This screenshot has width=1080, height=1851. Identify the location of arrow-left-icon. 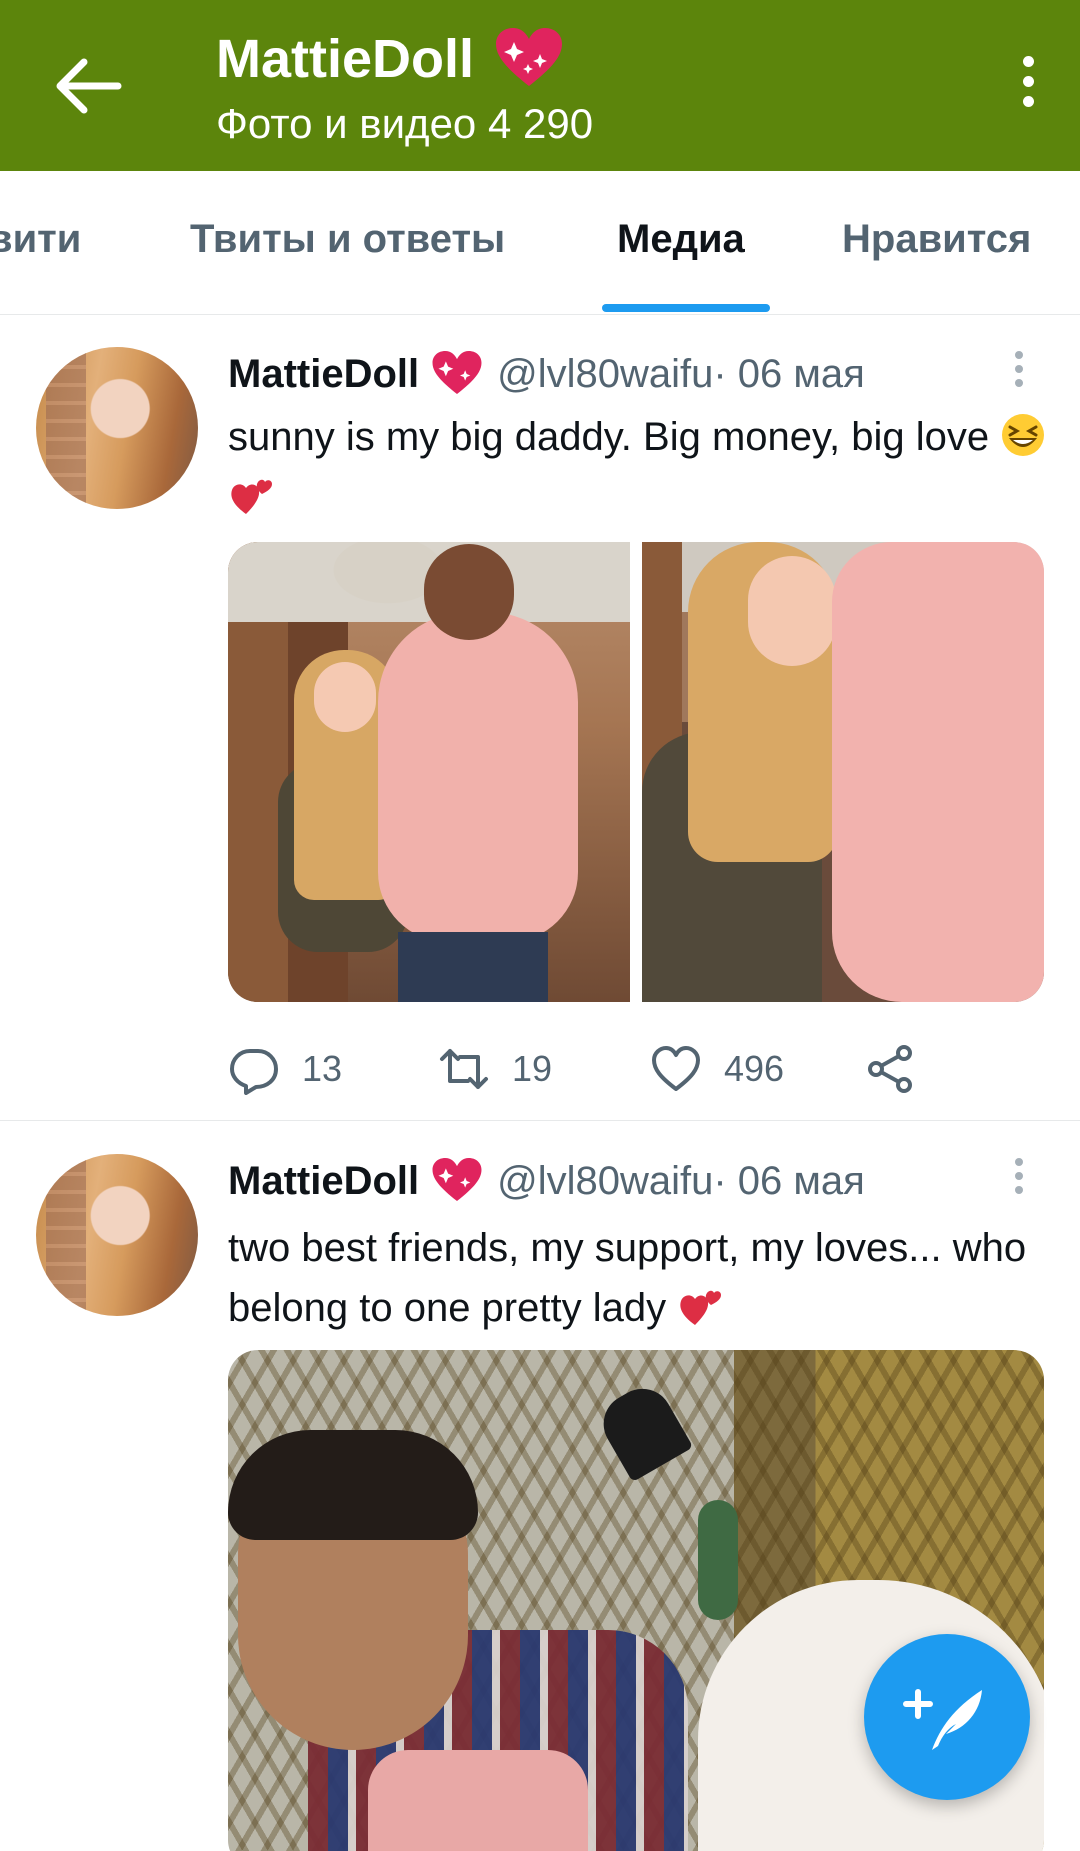
(89, 86).